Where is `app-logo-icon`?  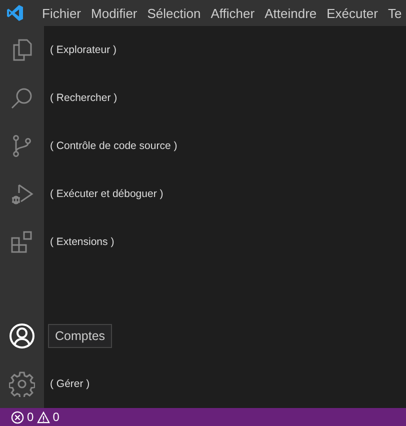
app-logo-icon is located at coordinates (15, 13).